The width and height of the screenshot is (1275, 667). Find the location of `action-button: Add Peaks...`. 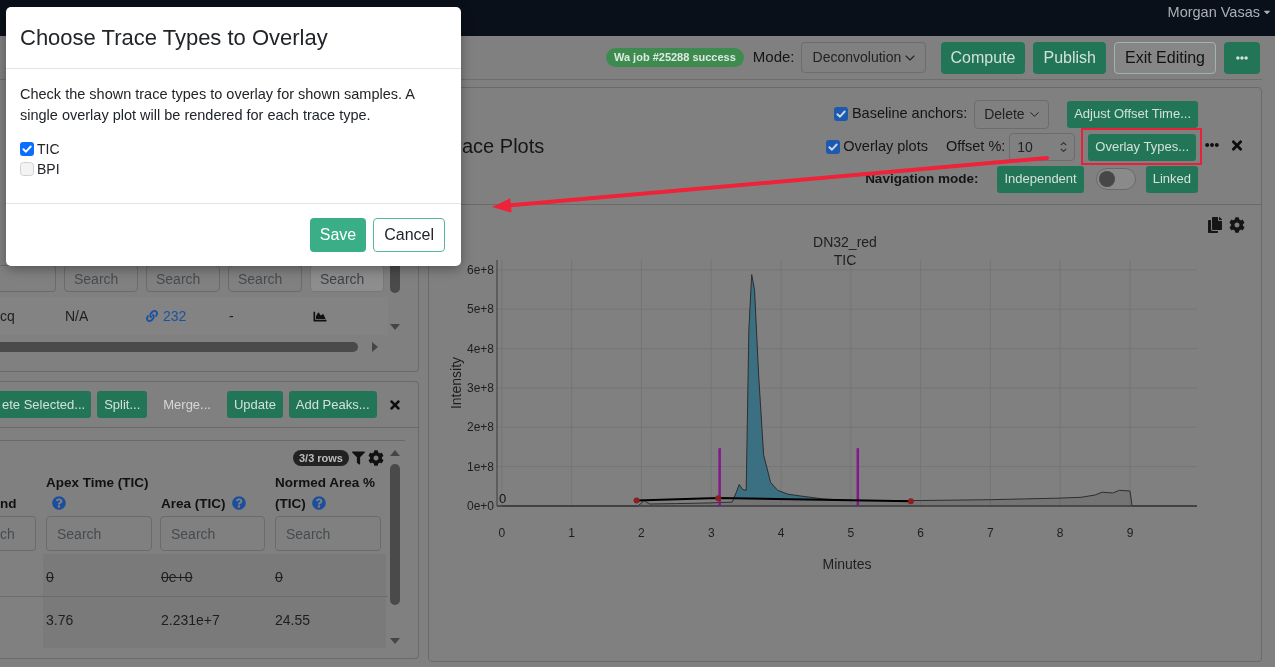

action-button: Add Peaks... is located at coordinates (332, 404).